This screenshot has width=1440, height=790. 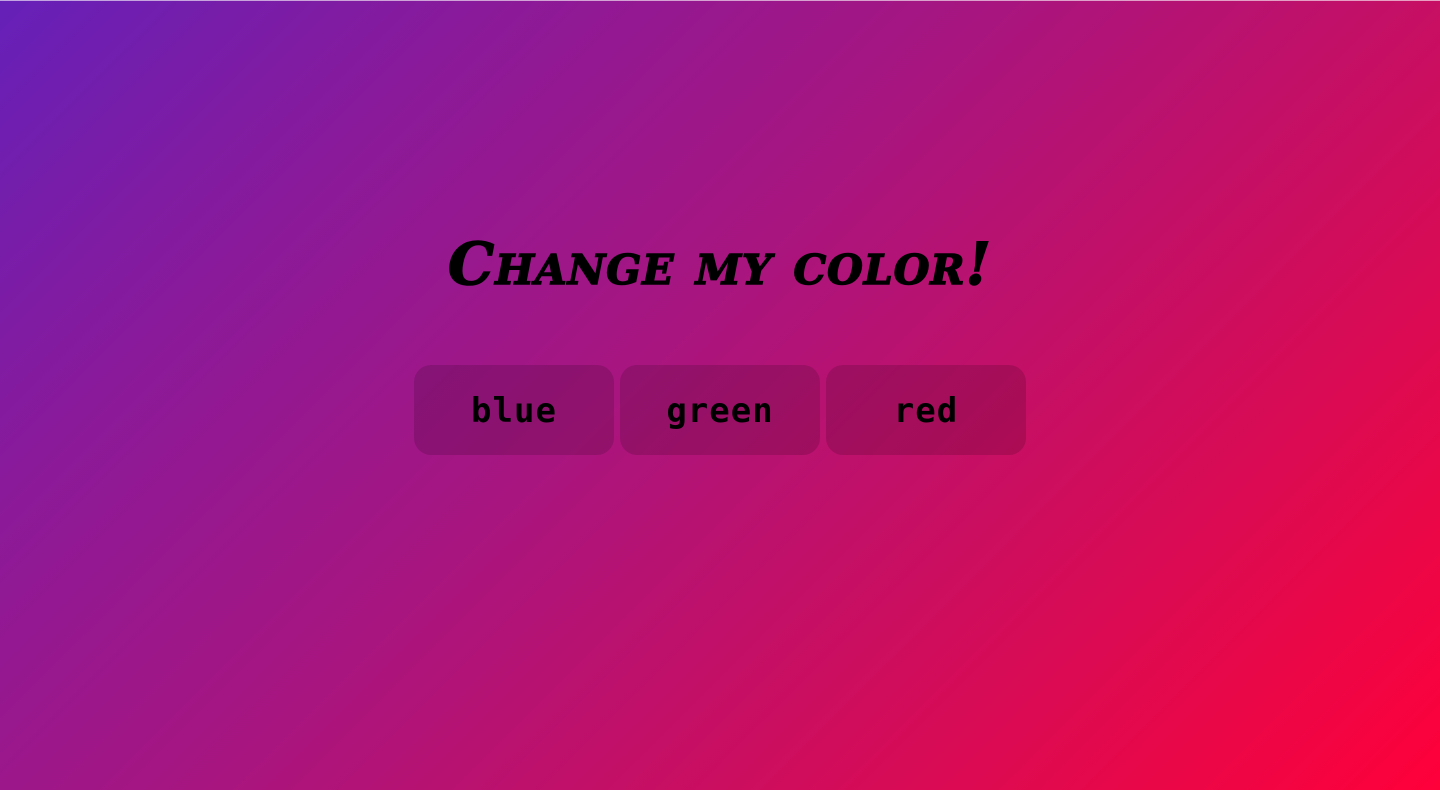 I want to click on red-button: red, so click(x=926, y=410).